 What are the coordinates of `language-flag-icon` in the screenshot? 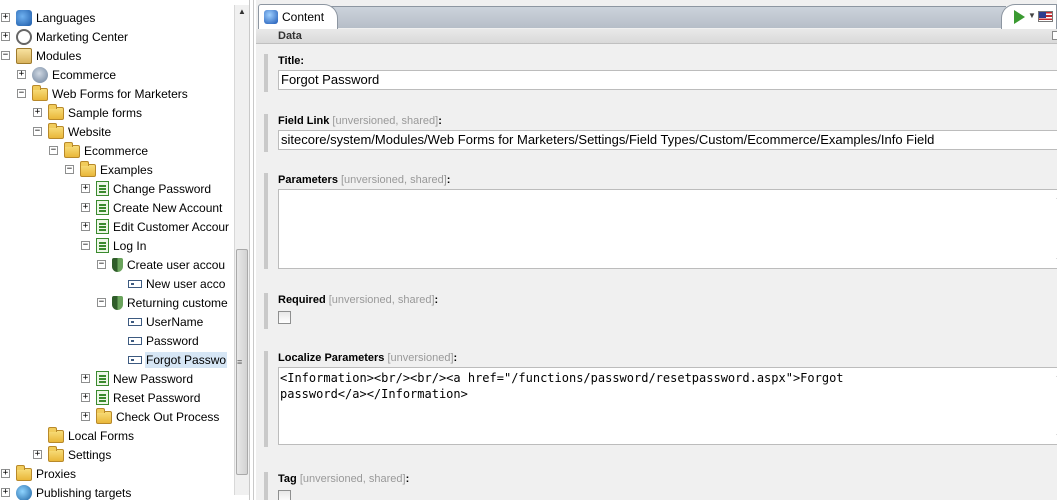 It's located at (1045, 16).